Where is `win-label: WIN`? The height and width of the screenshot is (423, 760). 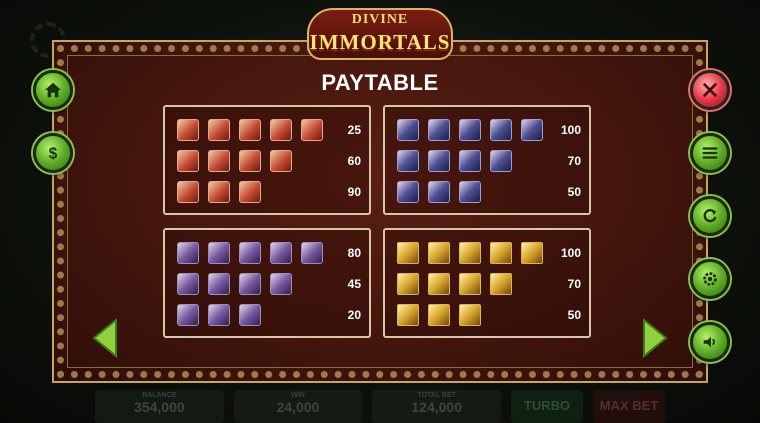
win-label: WIN is located at coordinates (298, 395).